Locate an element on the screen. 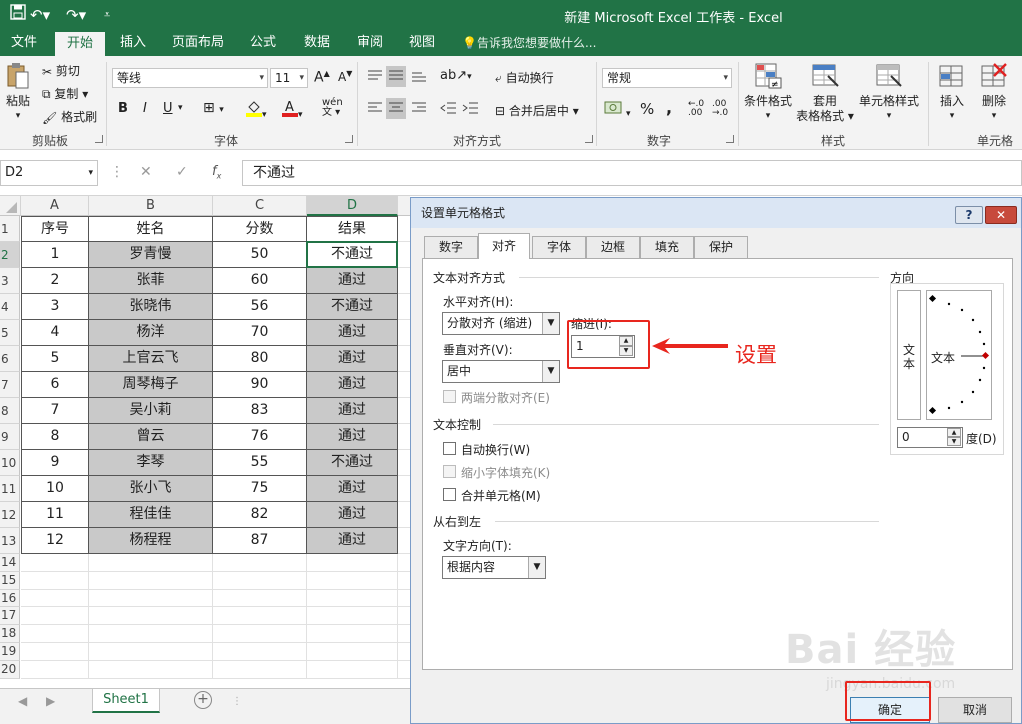  row-header-7: 7 is located at coordinates (10, 385).